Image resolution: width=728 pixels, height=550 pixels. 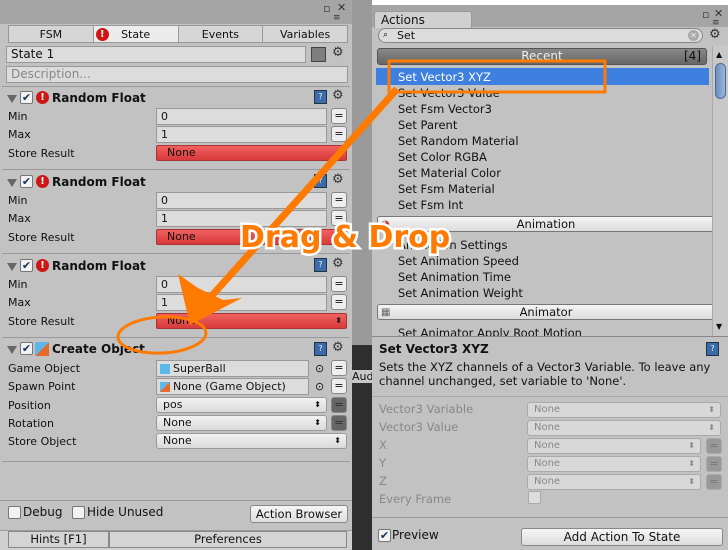 I want to click on arrow-shaft, so click(x=302, y=194).